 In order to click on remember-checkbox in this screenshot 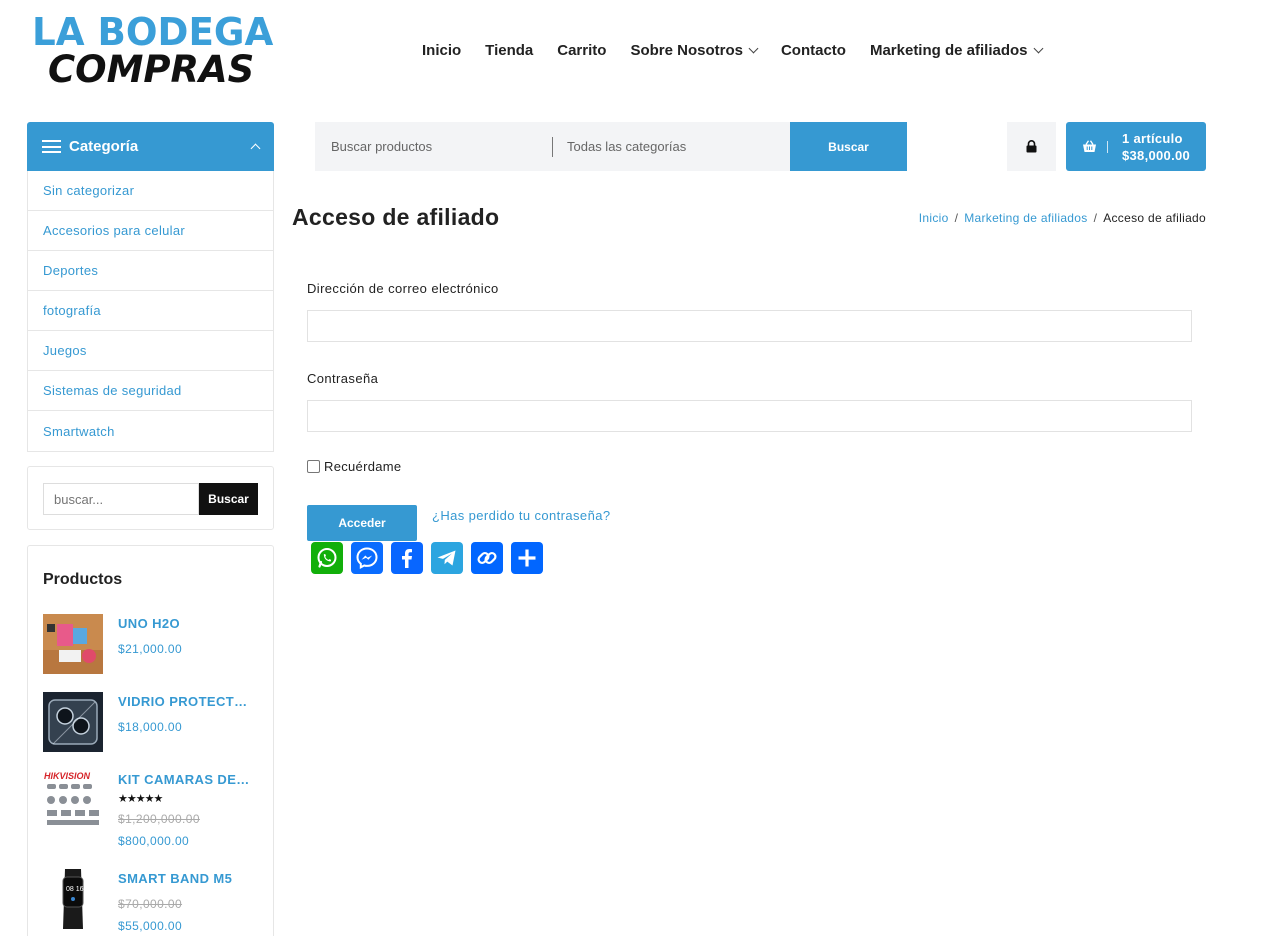, I will do `click(313, 466)`.